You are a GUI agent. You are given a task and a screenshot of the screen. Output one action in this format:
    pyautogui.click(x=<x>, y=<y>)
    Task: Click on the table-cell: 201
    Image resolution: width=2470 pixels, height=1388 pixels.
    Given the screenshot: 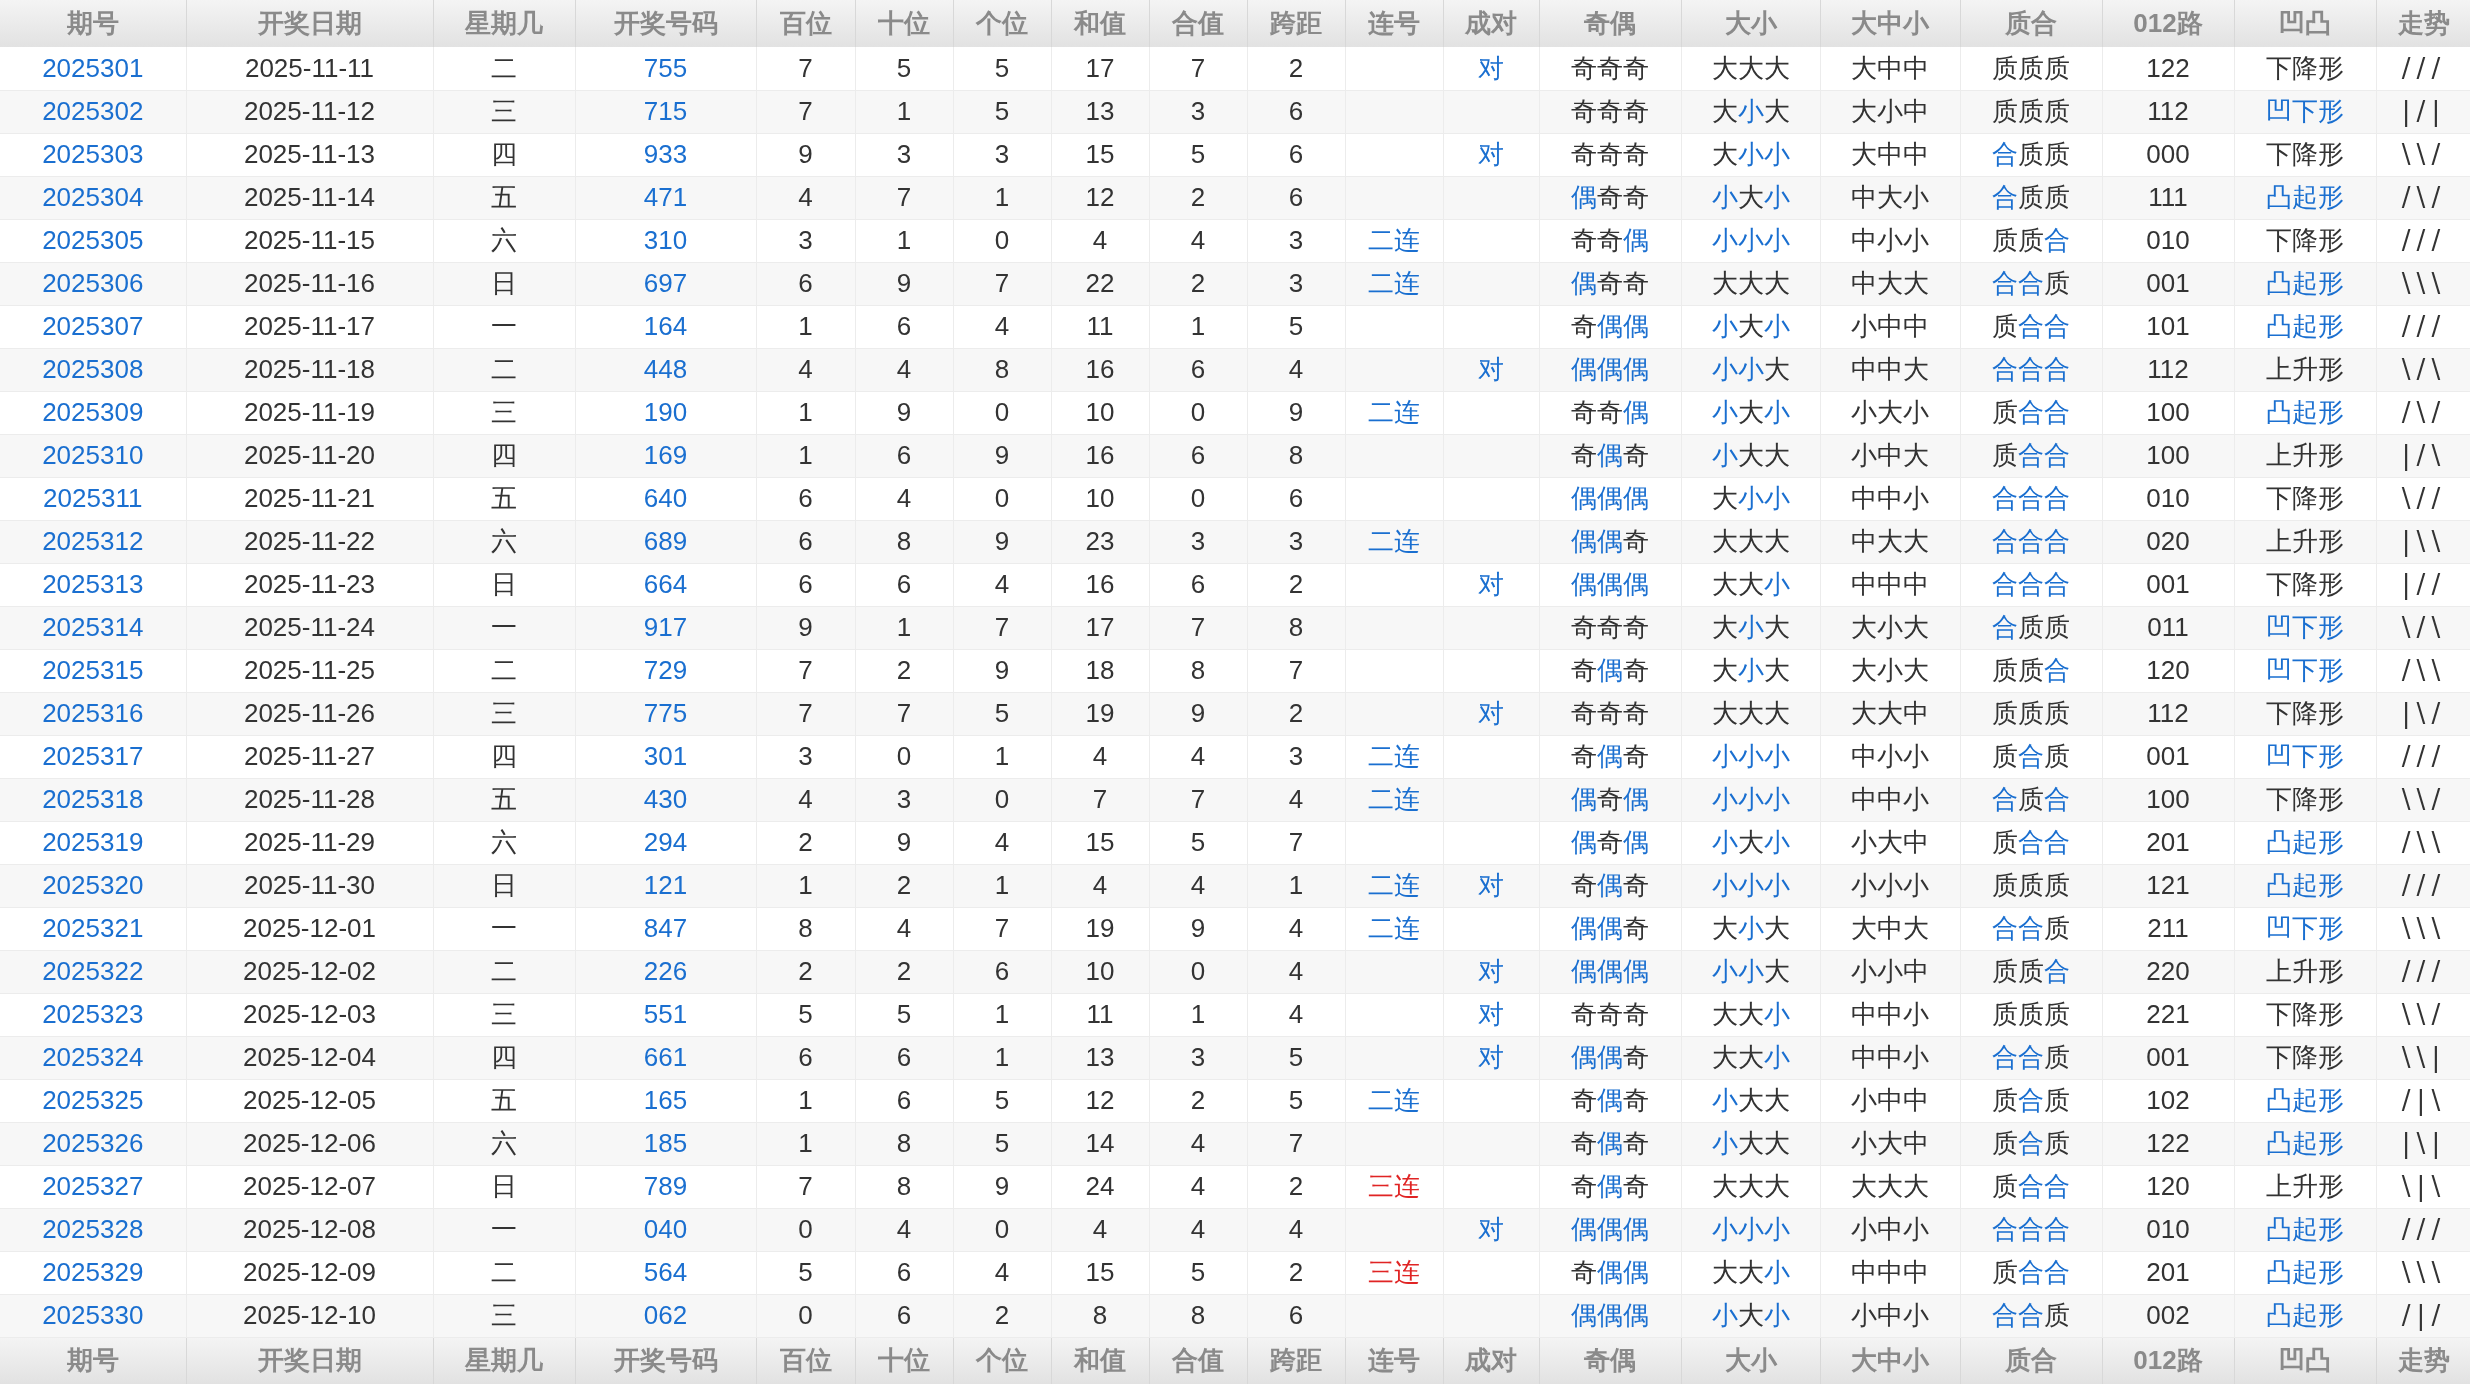 What is the action you would take?
    pyautogui.click(x=2168, y=1272)
    